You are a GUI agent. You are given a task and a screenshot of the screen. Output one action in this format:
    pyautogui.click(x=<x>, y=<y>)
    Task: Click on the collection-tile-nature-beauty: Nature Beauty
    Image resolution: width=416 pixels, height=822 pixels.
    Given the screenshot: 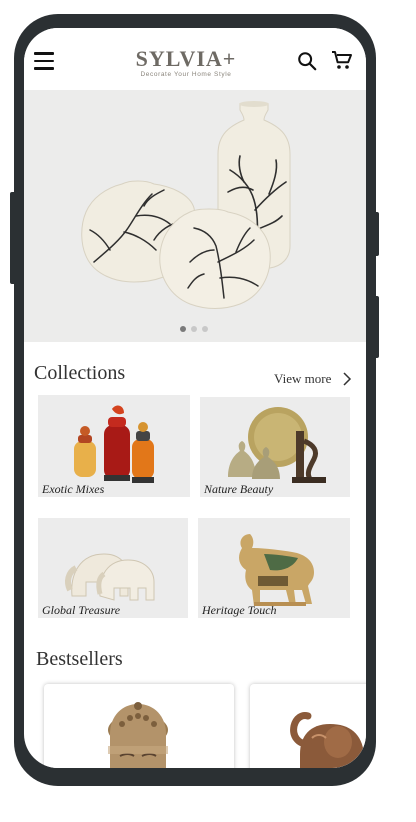 What is the action you would take?
    pyautogui.click(x=275, y=447)
    